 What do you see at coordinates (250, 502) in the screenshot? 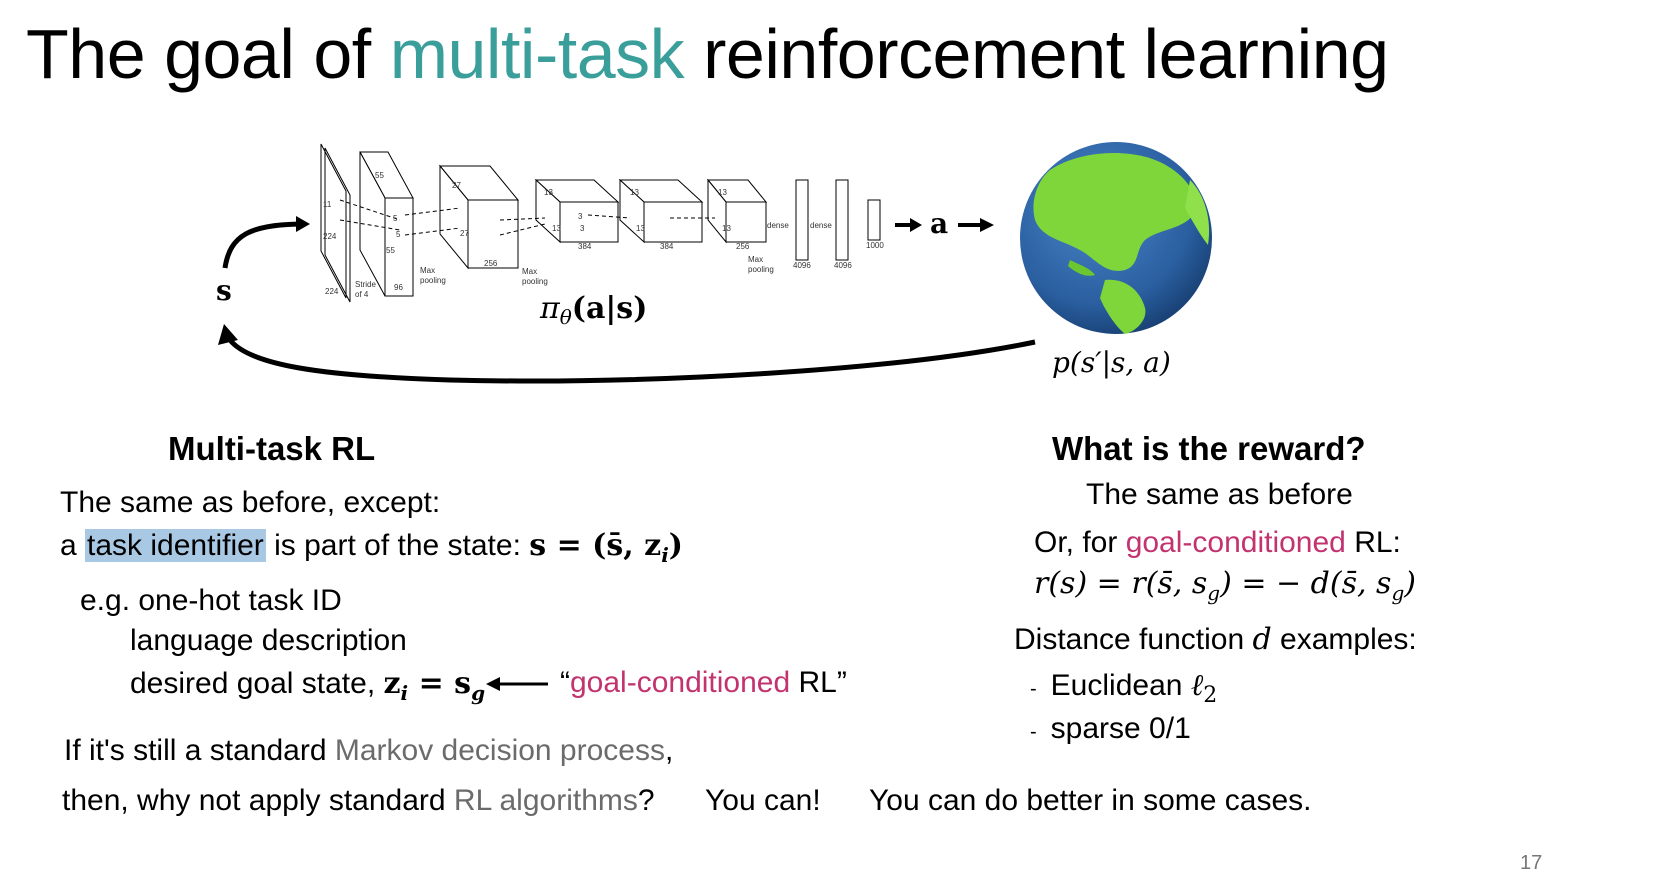
I see `left-line1: The same as before, except:` at bounding box center [250, 502].